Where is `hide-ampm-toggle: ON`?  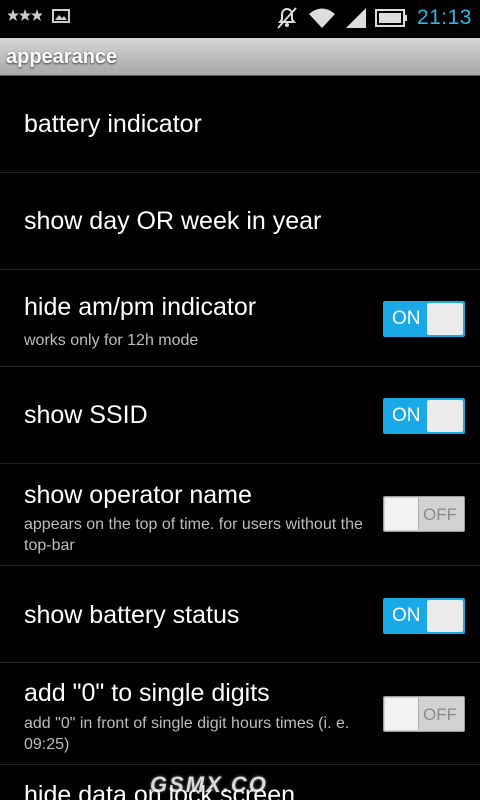 hide-ampm-toggle: ON is located at coordinates (424, 319).